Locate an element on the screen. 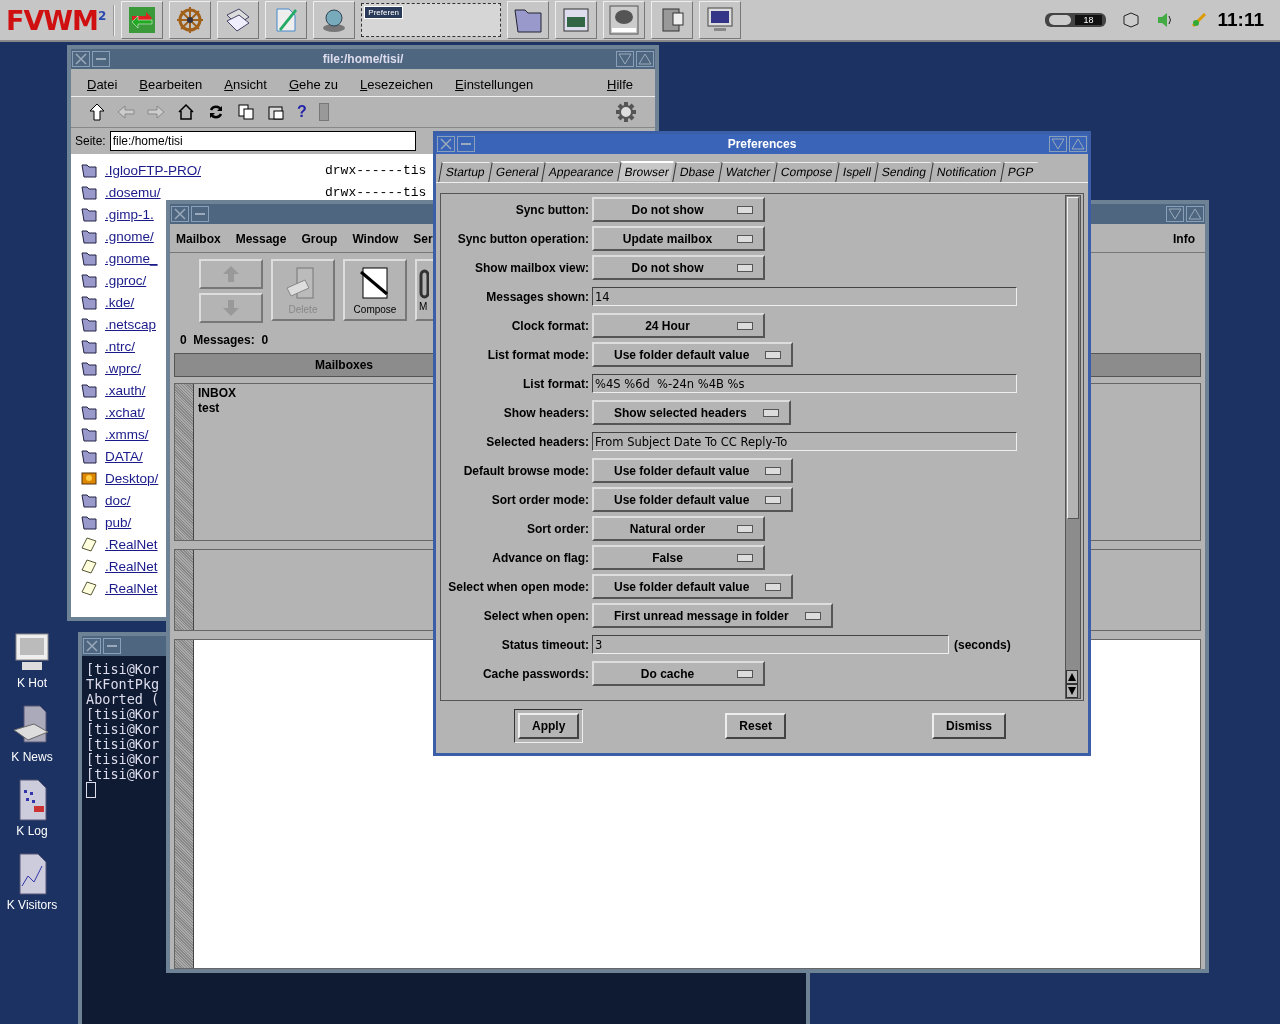  setting-label: Show headers: is located at coordinates (545, 412).